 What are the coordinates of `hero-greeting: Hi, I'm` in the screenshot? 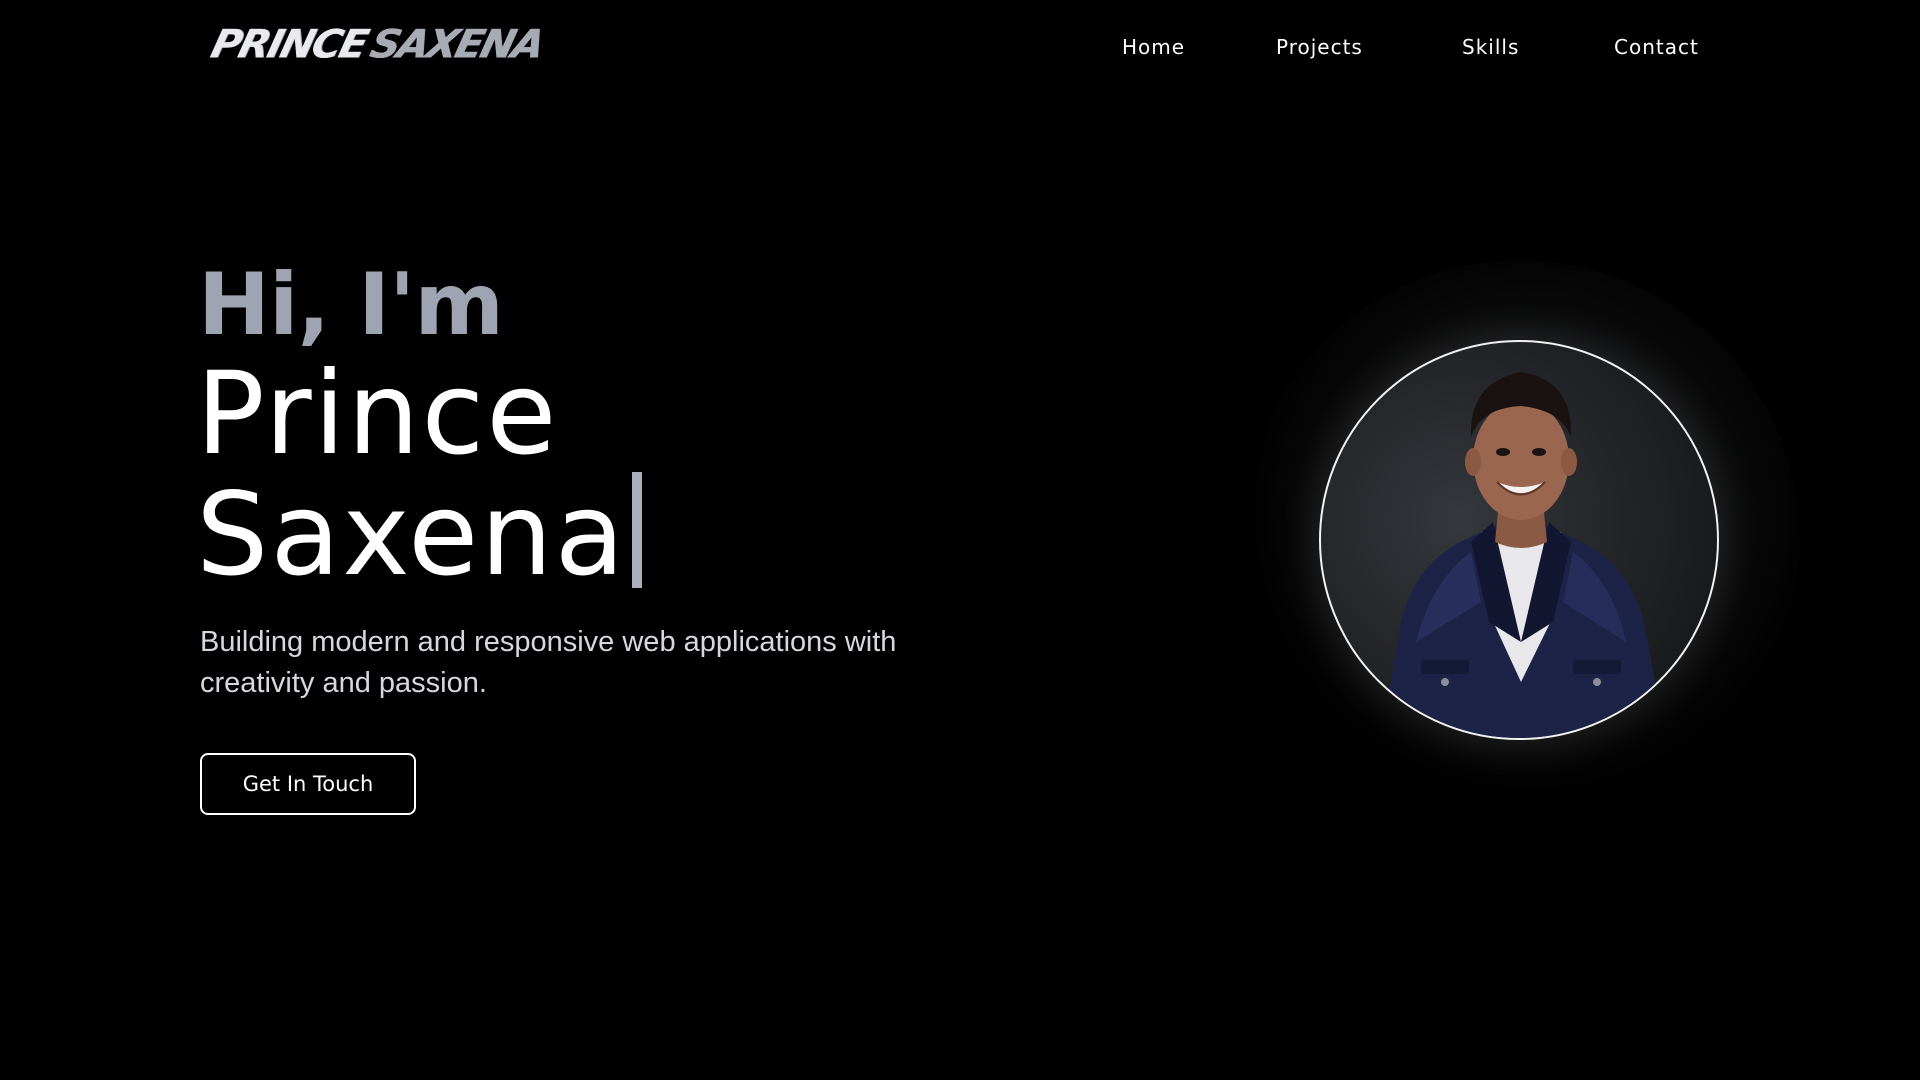 It's located at (351, 305).